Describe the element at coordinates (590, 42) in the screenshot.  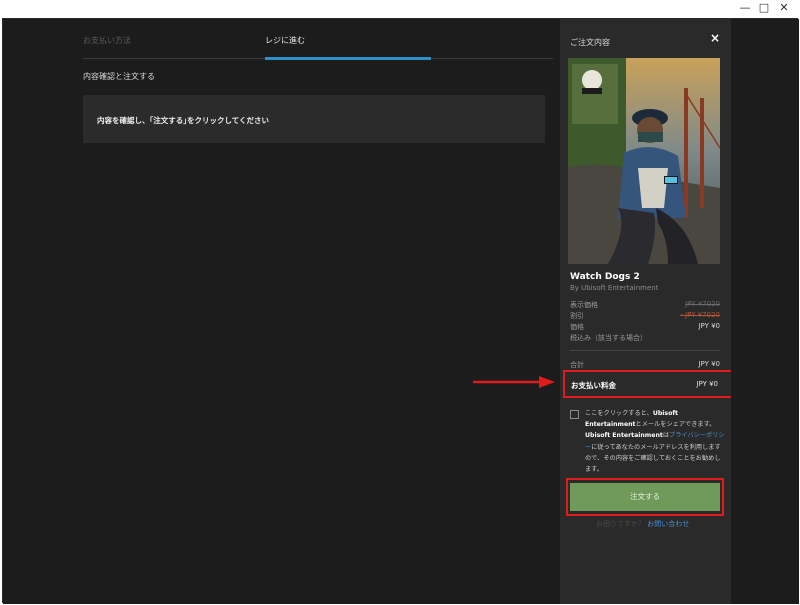
I see `order-summary-title: ご注文内容` at that location.